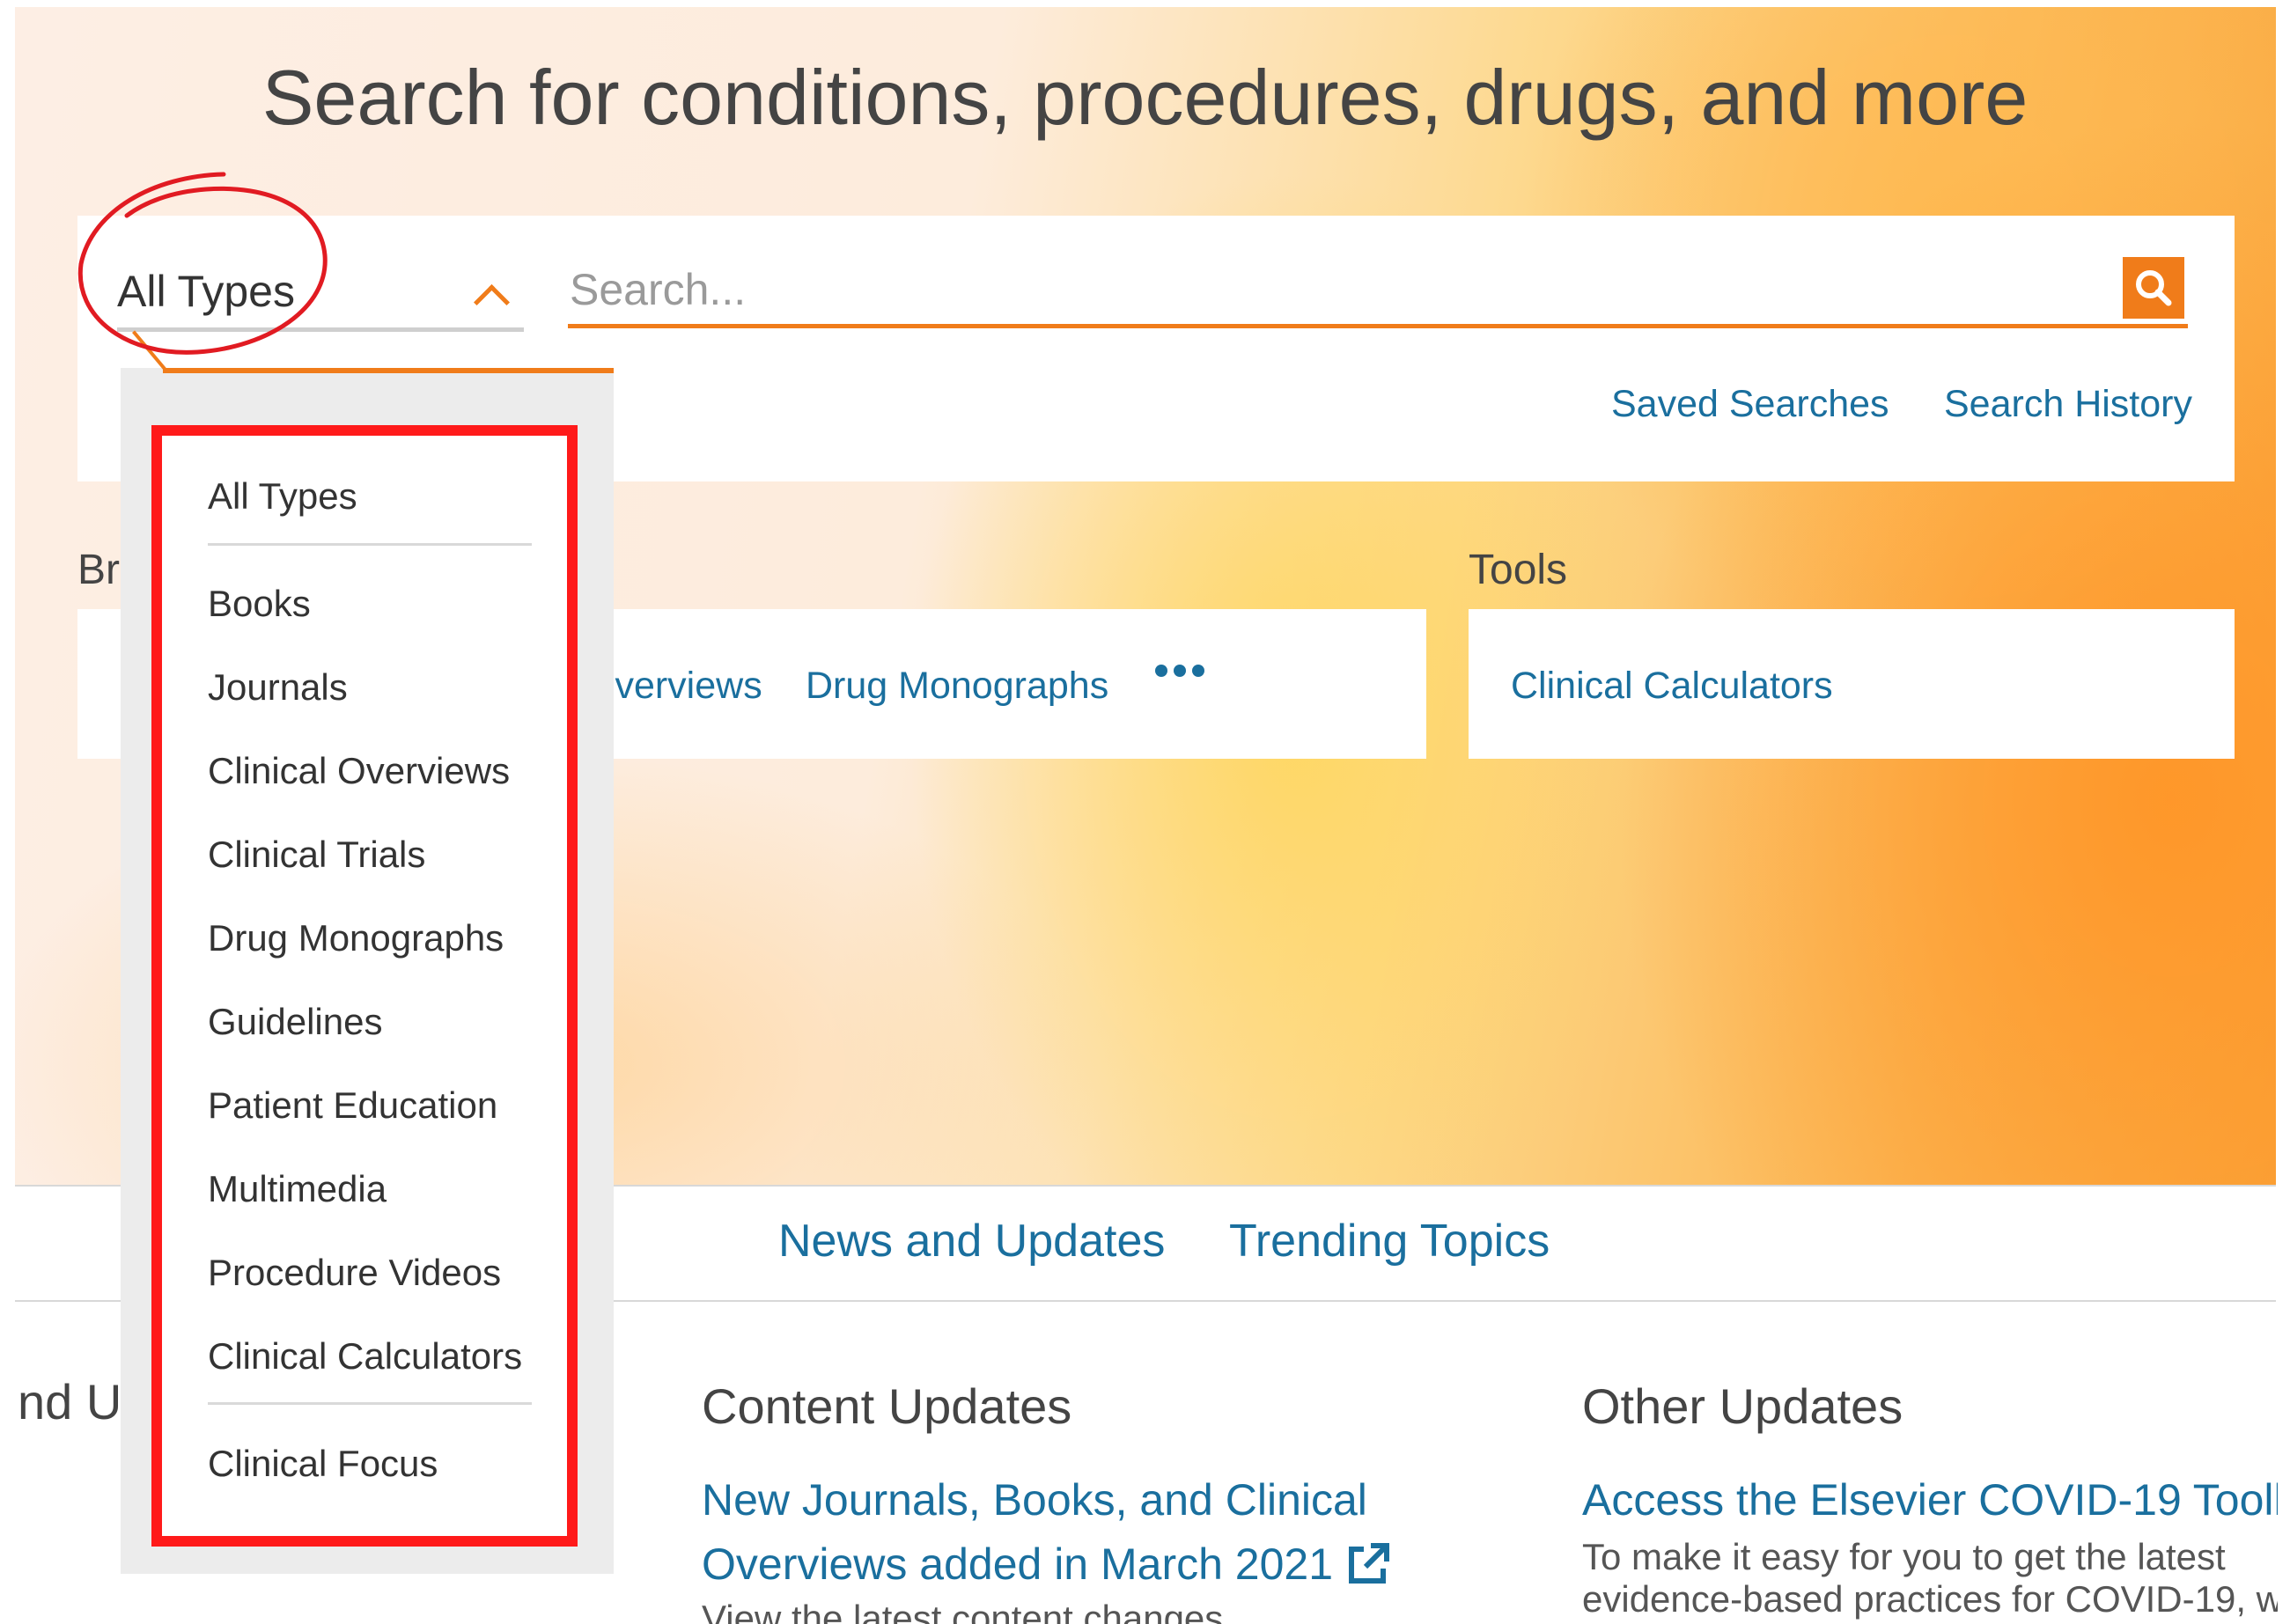 This screenshot has width=2290, height=1624. I want to click on type-select: All Types, so click(320, 293).